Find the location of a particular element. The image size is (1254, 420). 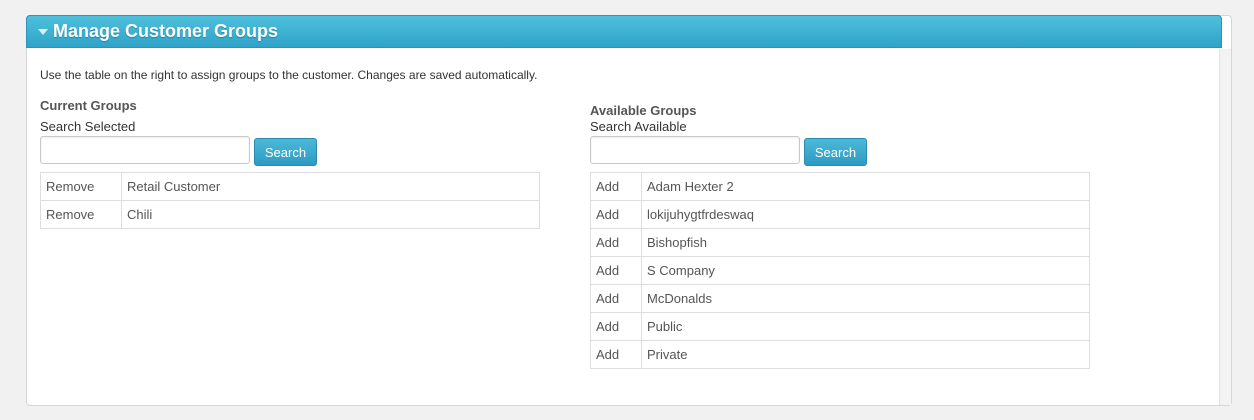

table-row: Remove Chili is located at coordinates (290, 214).